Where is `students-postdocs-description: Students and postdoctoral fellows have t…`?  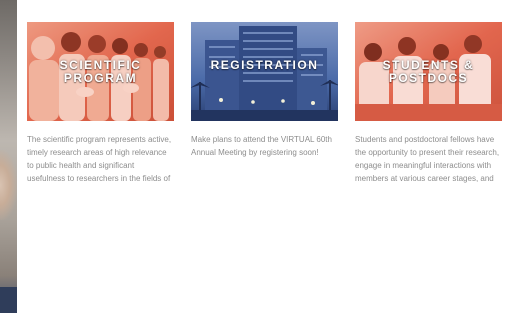 students-postdocs-description: Students and postdoctoral fellows have t… is located at coordinates (427, 159).